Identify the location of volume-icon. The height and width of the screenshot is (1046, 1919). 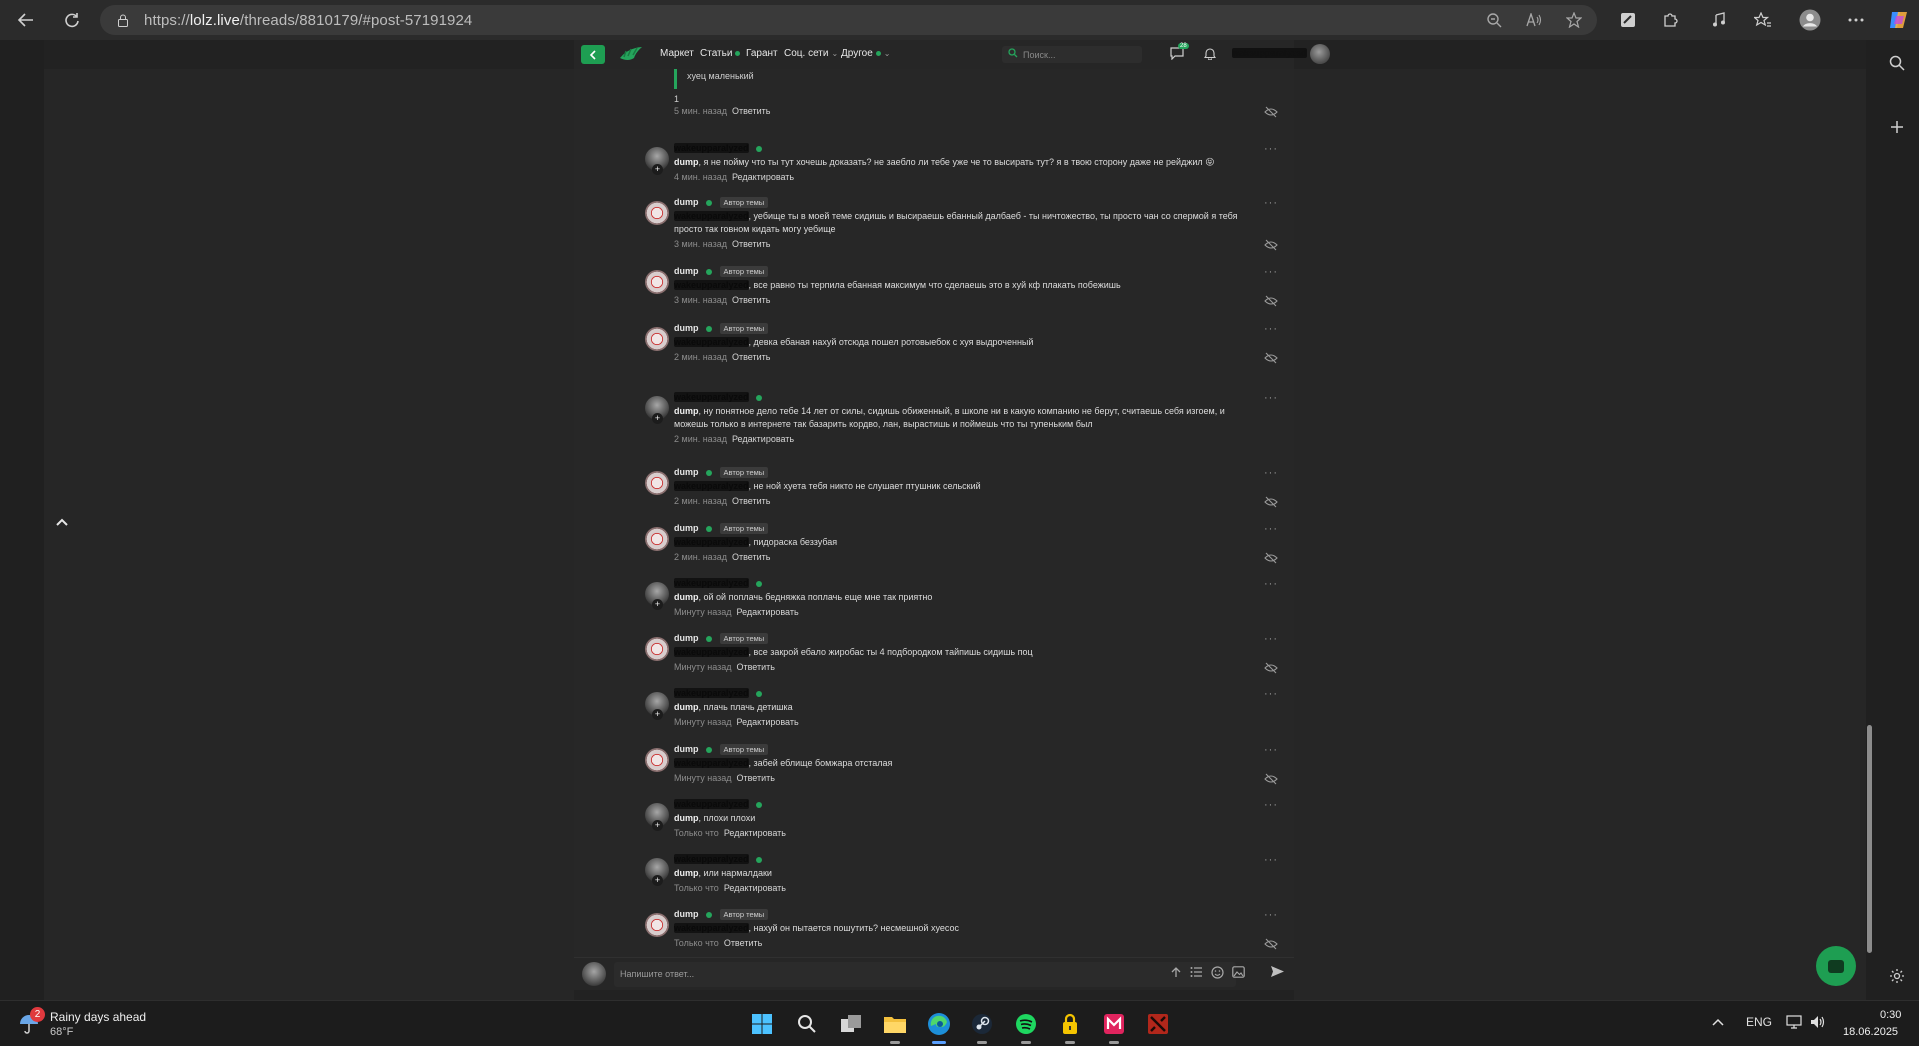
(1818, 1023).